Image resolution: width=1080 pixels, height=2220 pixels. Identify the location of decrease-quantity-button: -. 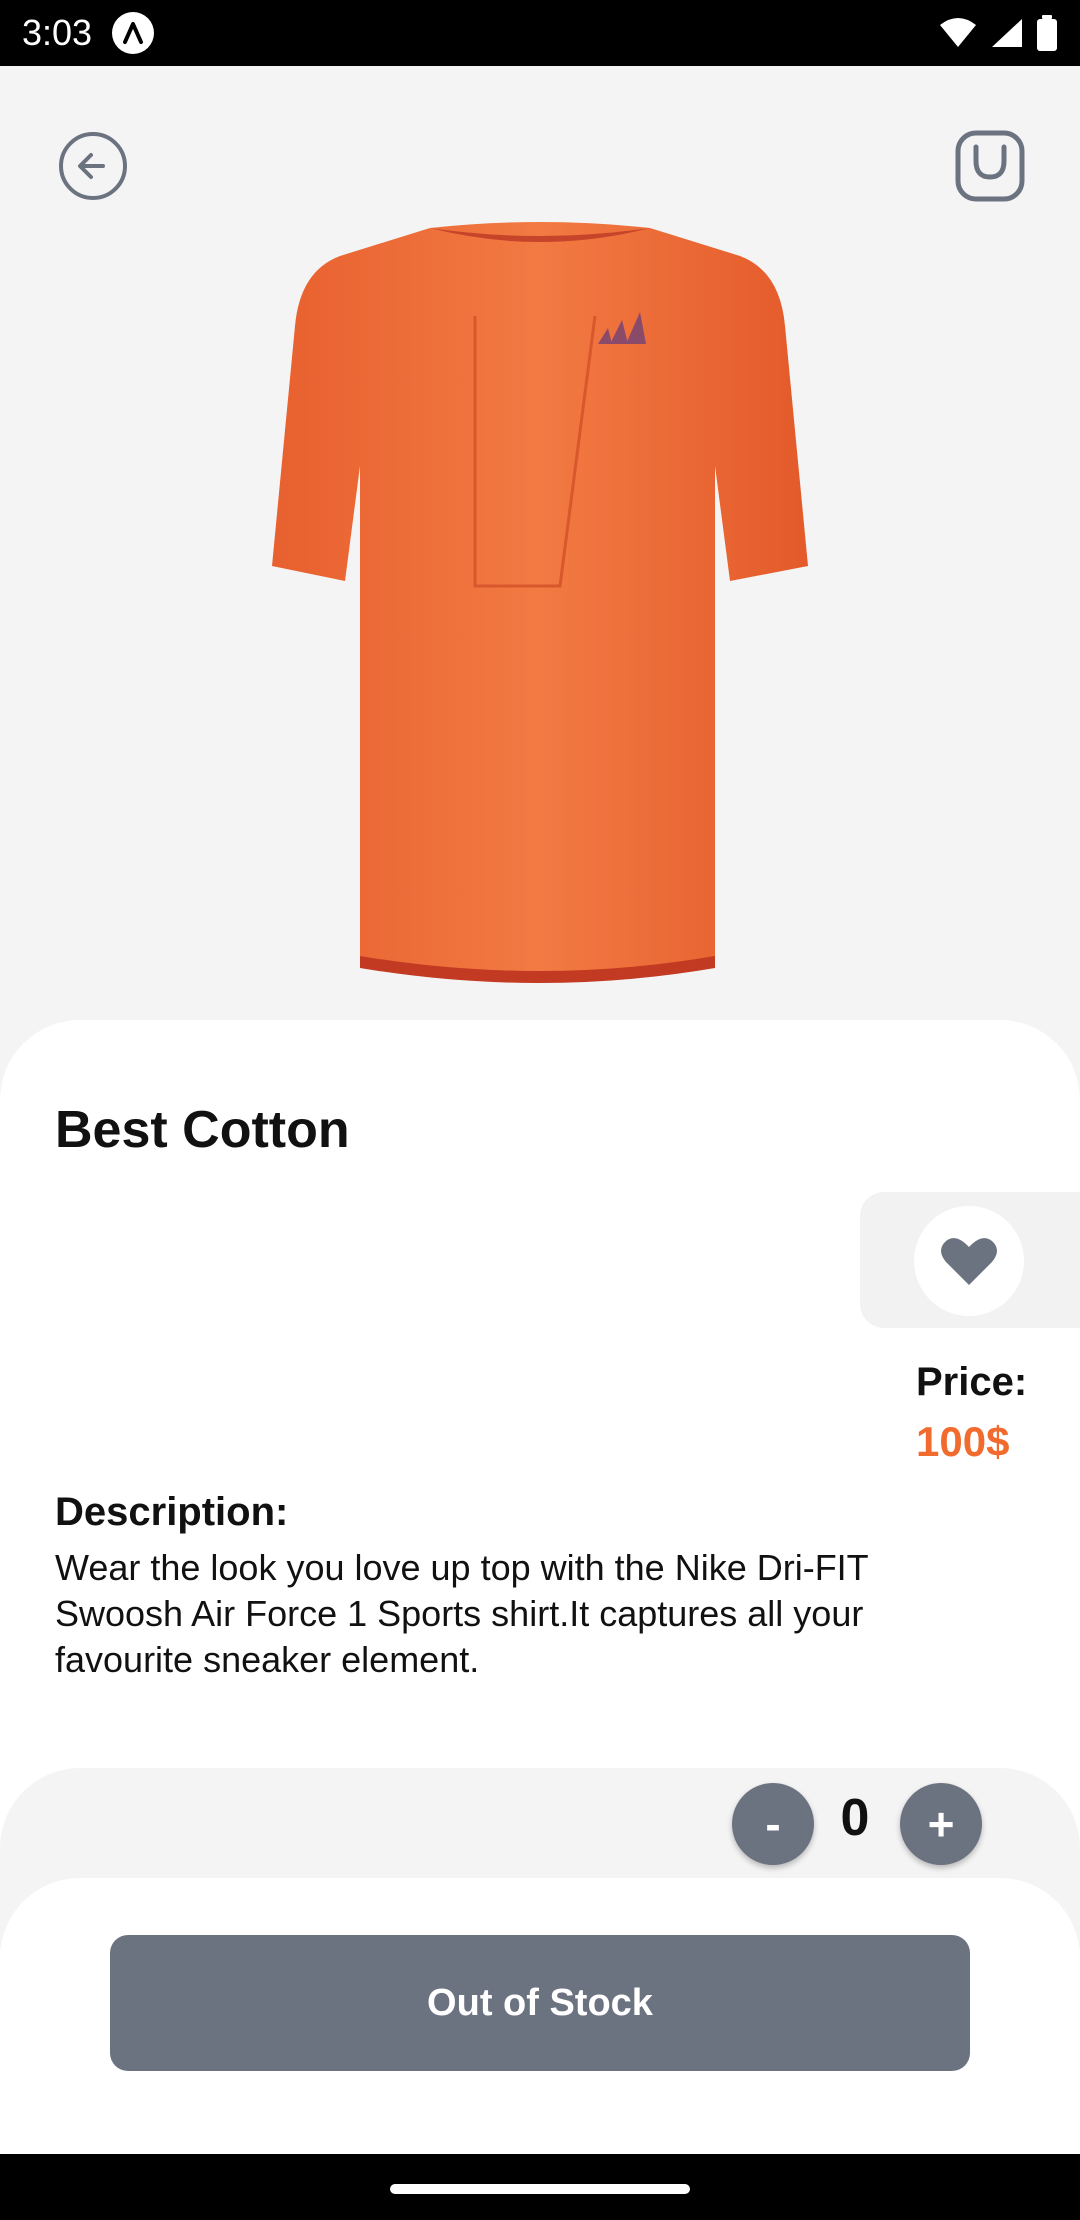
(773, 1824).